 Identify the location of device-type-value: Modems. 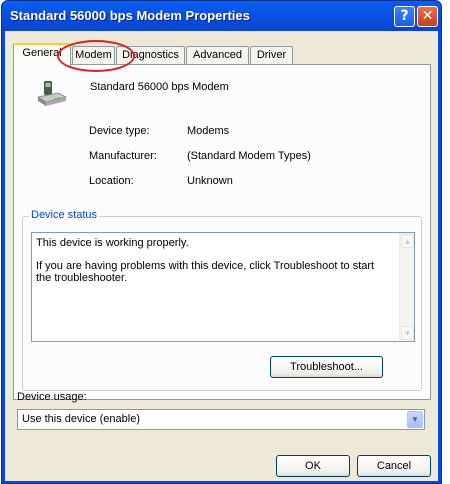
(208, 131).